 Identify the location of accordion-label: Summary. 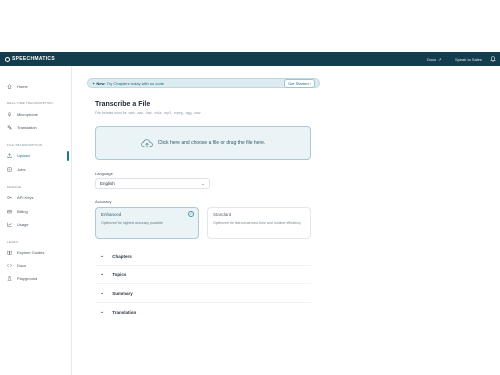
(122, 293).